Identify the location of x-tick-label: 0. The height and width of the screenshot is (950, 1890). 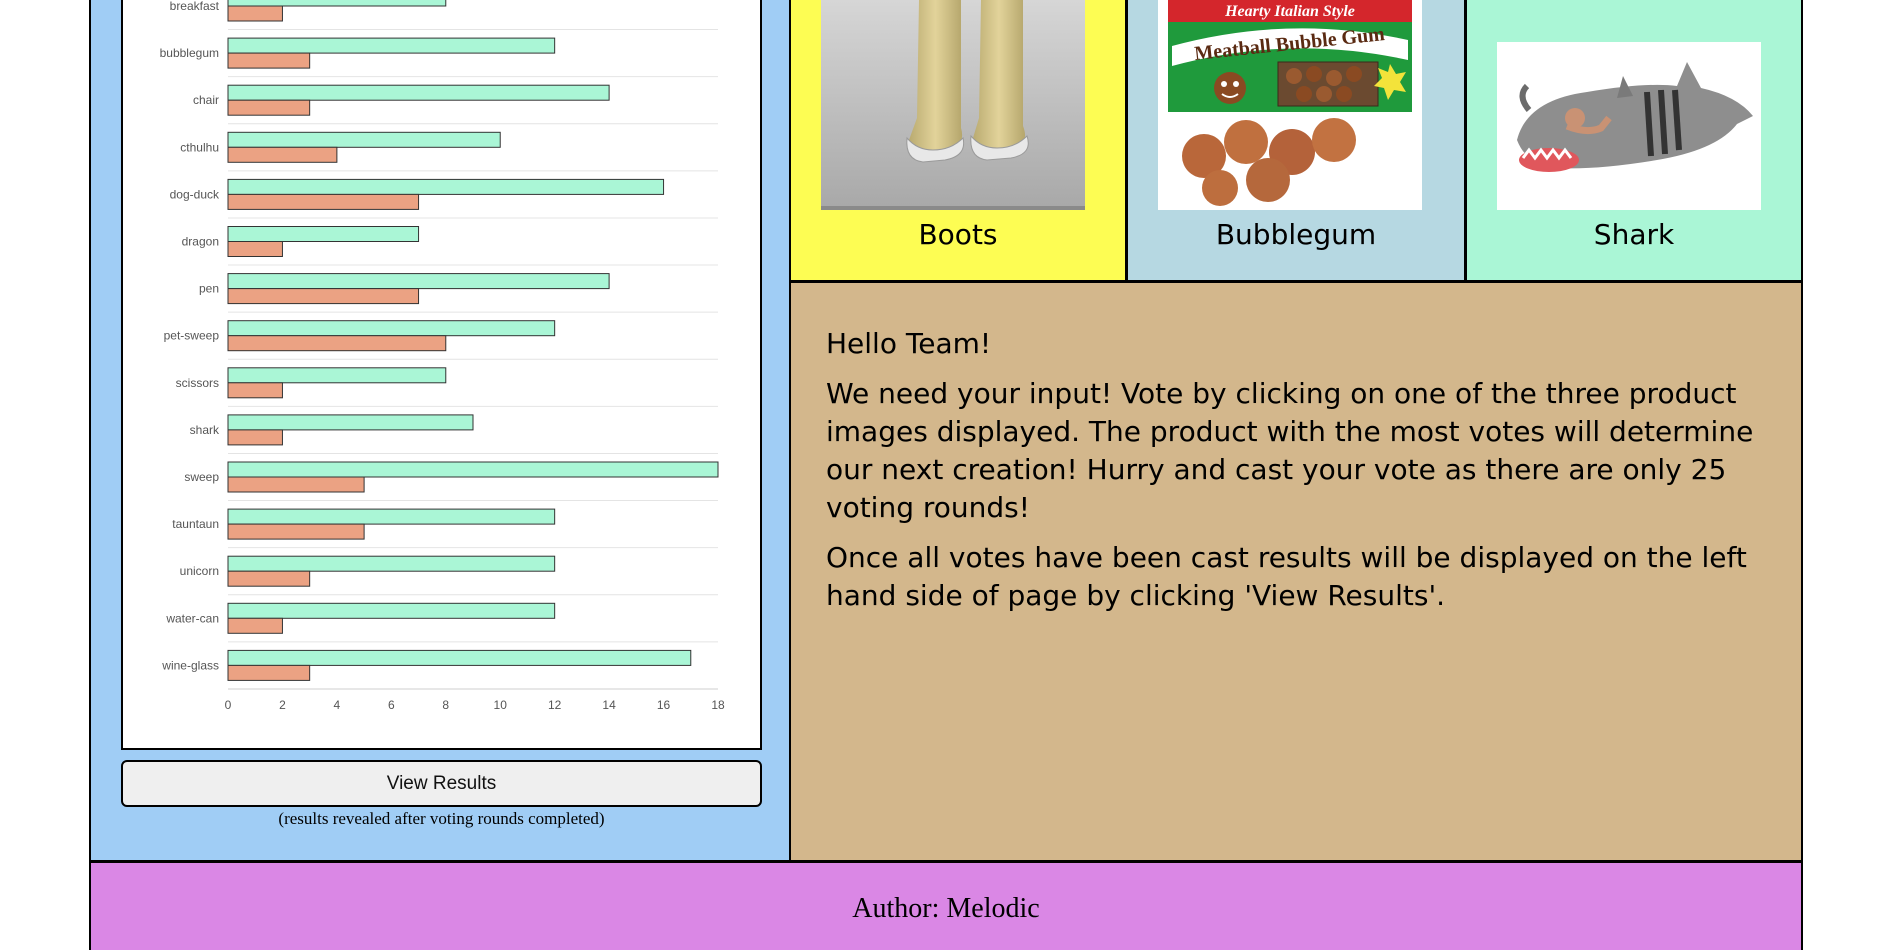
(228, 705).